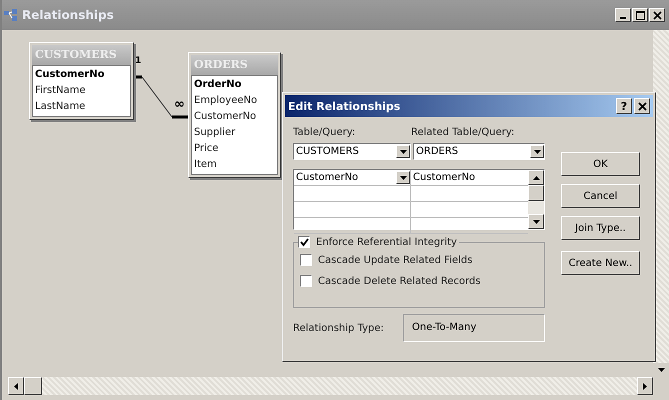  I want to click on grid-scrollbar, so click(536, 199).